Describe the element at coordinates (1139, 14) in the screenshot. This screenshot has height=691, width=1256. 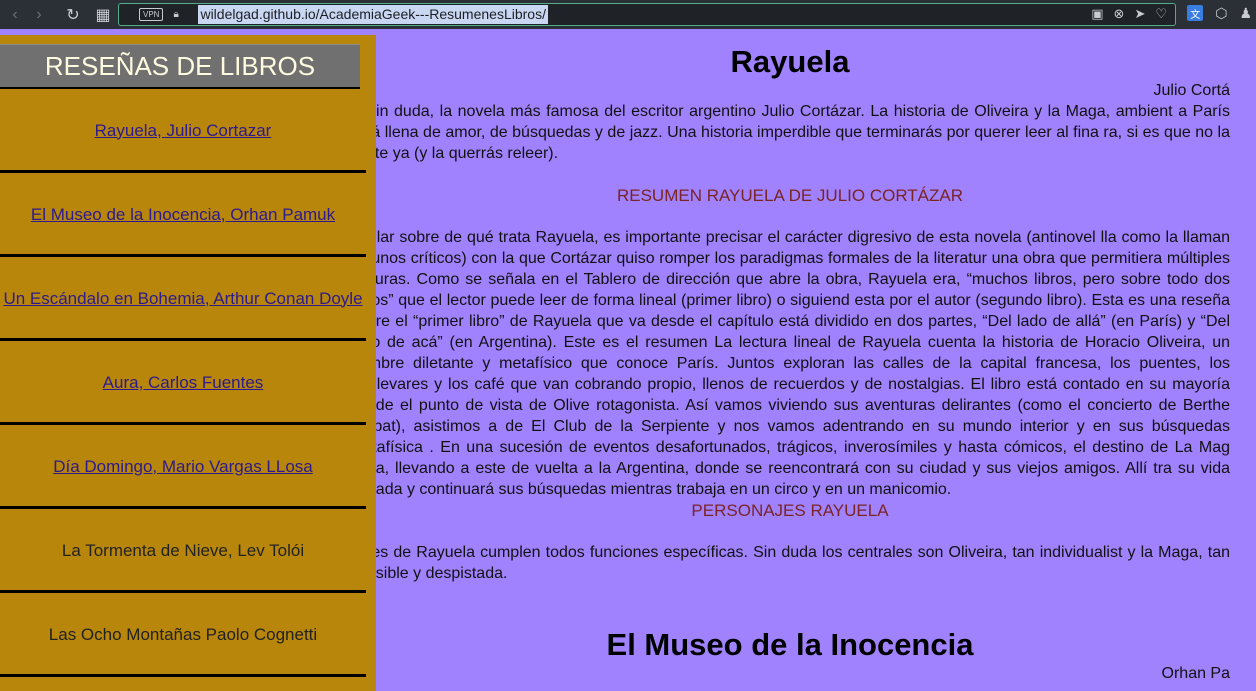
I see `send-icon: ➤` at that location.